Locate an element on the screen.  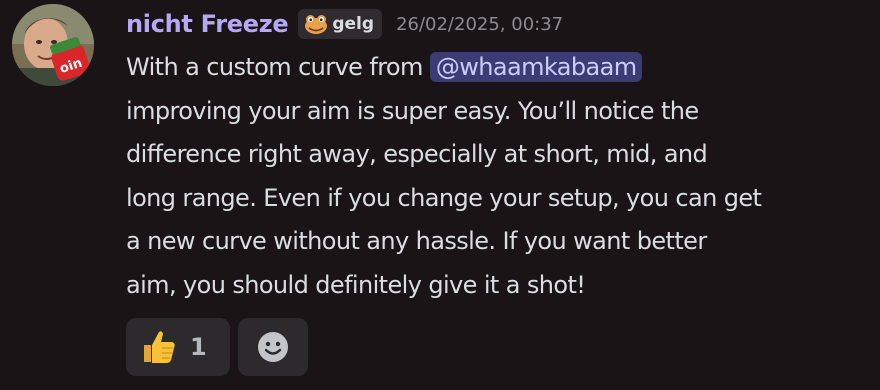
message-line-1: With a custom curve from @whaamkabaam is located at coordinates (496, 68).